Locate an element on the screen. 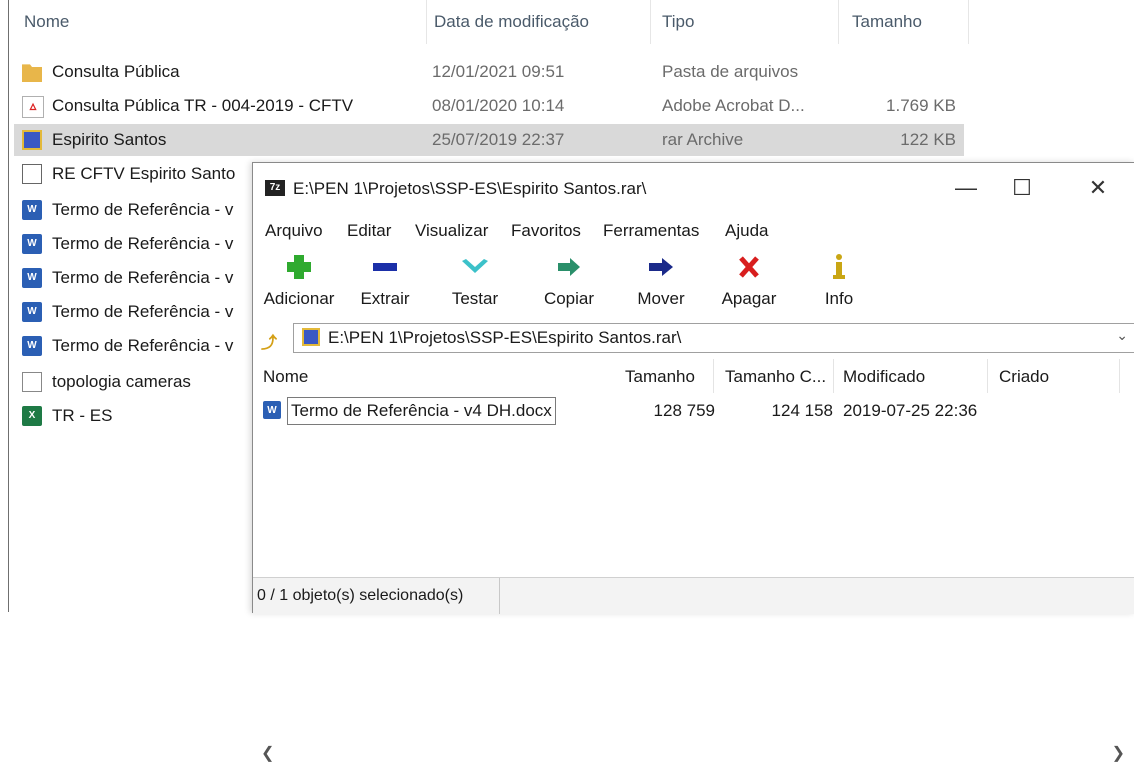 This screenshot has height=765, width=1134. archive-file-name: Termo de Referência - v4 DH.docx is located at coordinates (421, 411).